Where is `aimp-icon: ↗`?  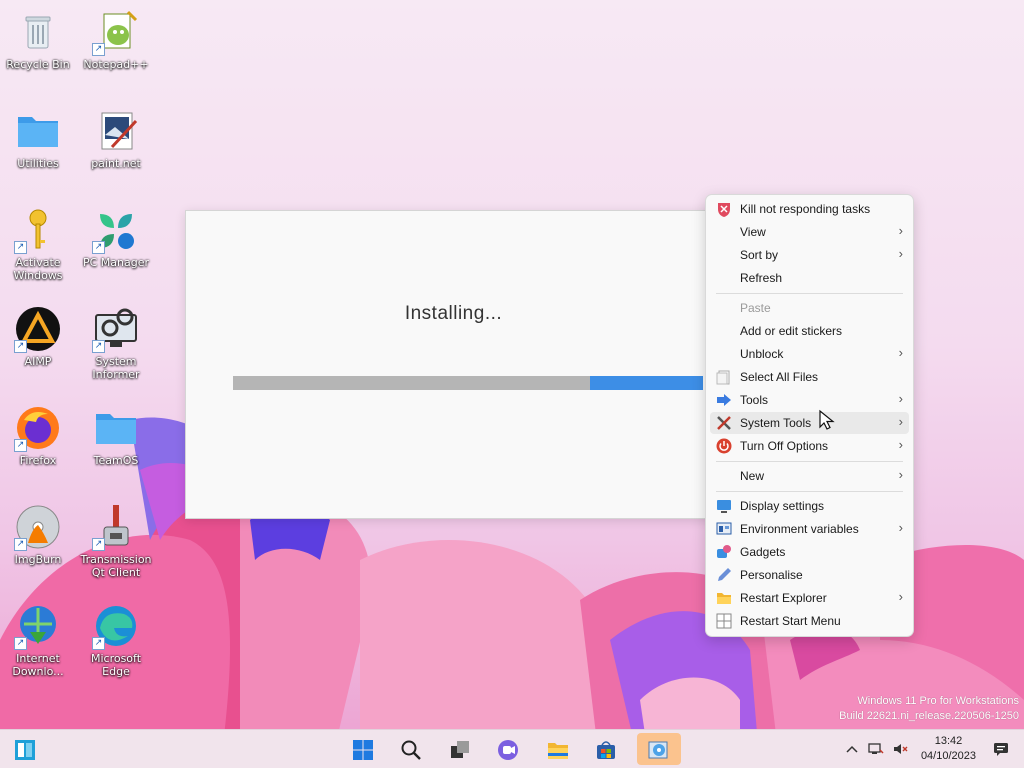
aimp-icon: ↗ is located at coordinates (38, 329).